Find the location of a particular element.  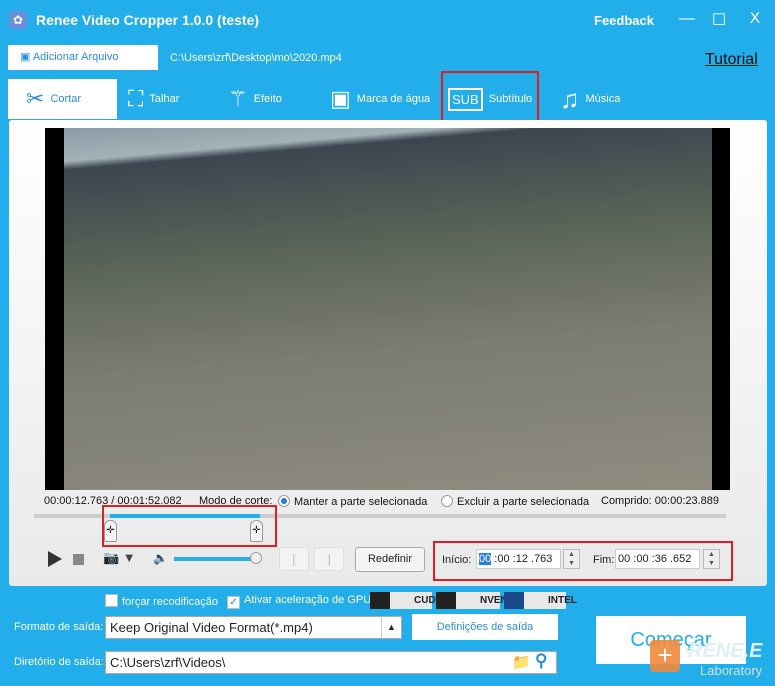

watermark-logo-icon: + is located at coordinates (665, 656).